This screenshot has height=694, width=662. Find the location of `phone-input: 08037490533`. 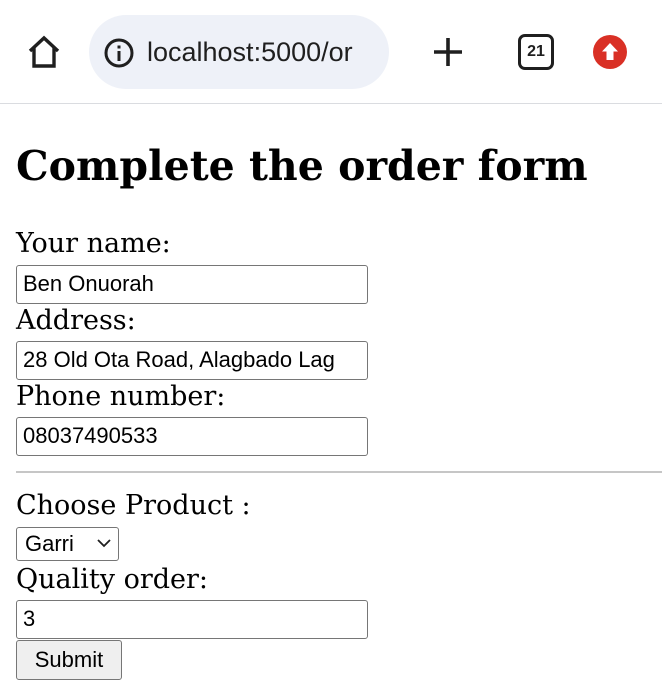

phone-input: 08037490533 is located at coordinates (192, 436).